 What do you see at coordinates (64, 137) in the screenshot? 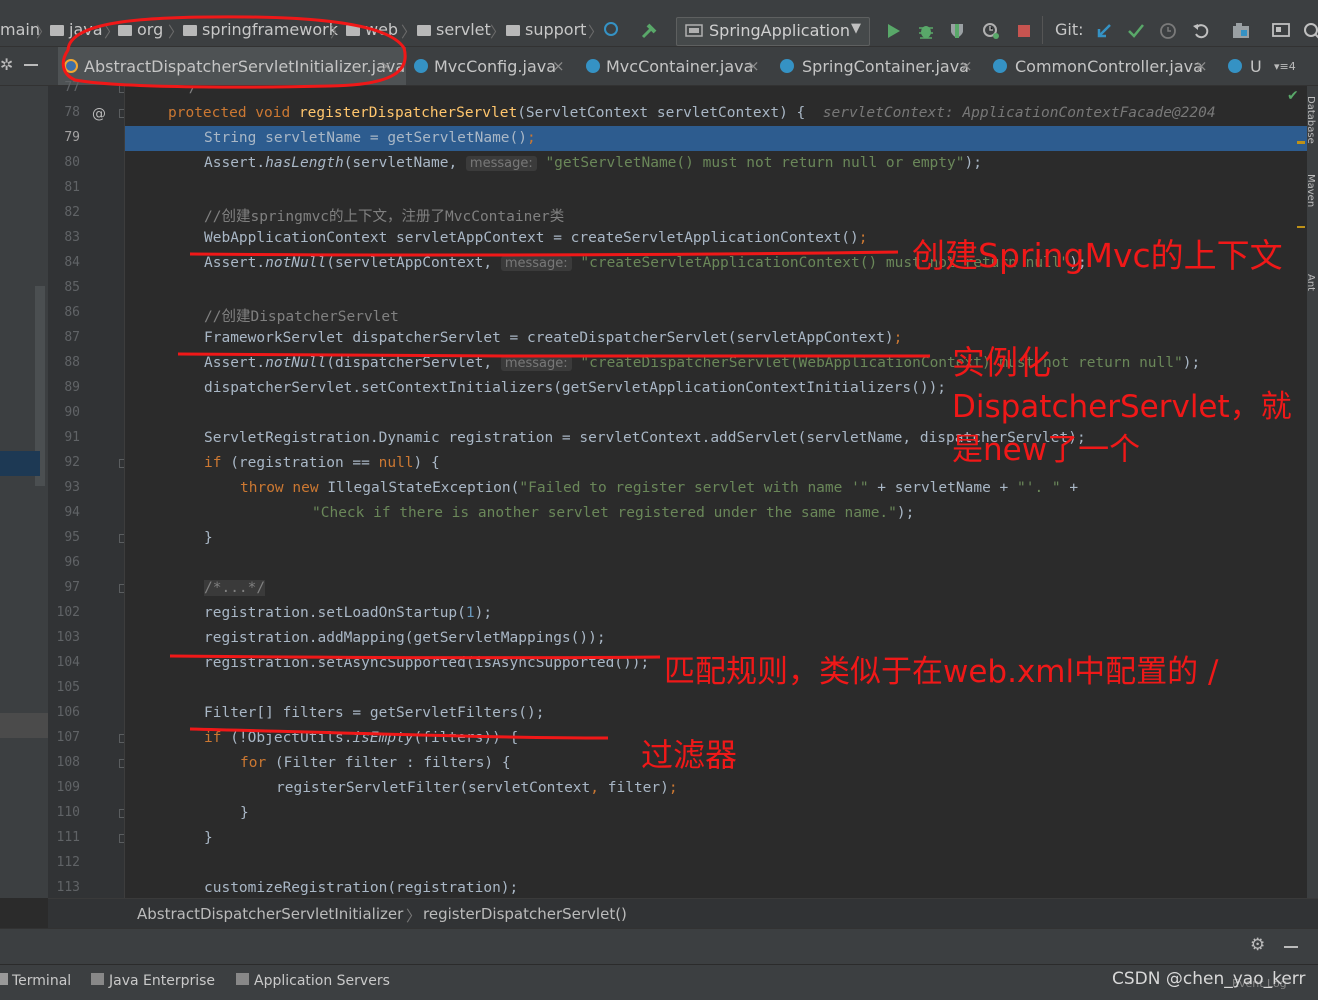
I see `line-number: 79` at bounding box center [64, 137].